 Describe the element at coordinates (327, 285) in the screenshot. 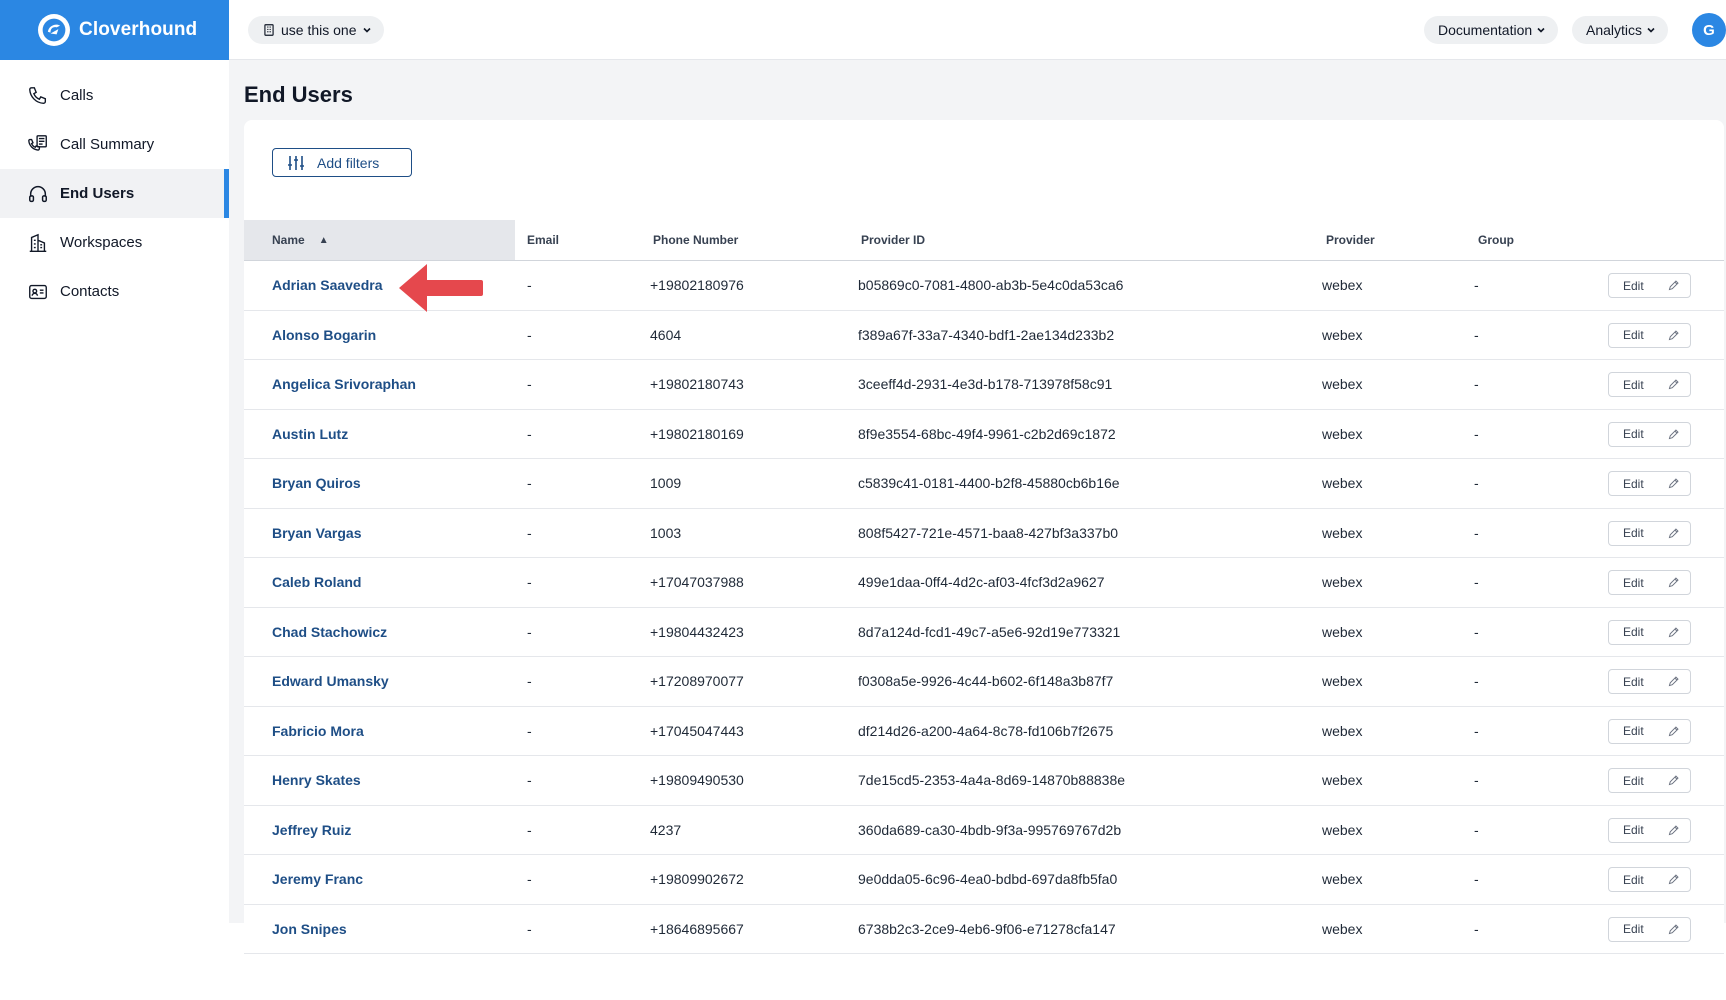

I see `user-name-link: Adrian Saavedra` at that location.